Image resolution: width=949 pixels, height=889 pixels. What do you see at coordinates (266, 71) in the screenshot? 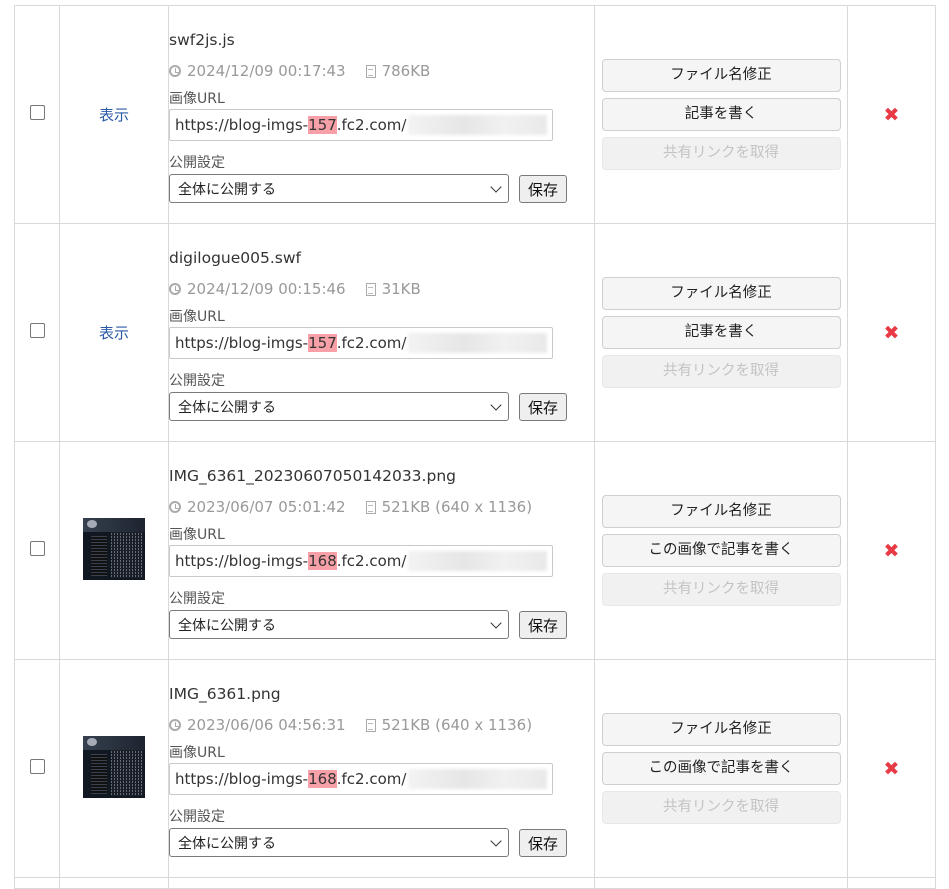
I see `upload-date: 2024/12/09 00:17:43` at bounding box center [266, 71].